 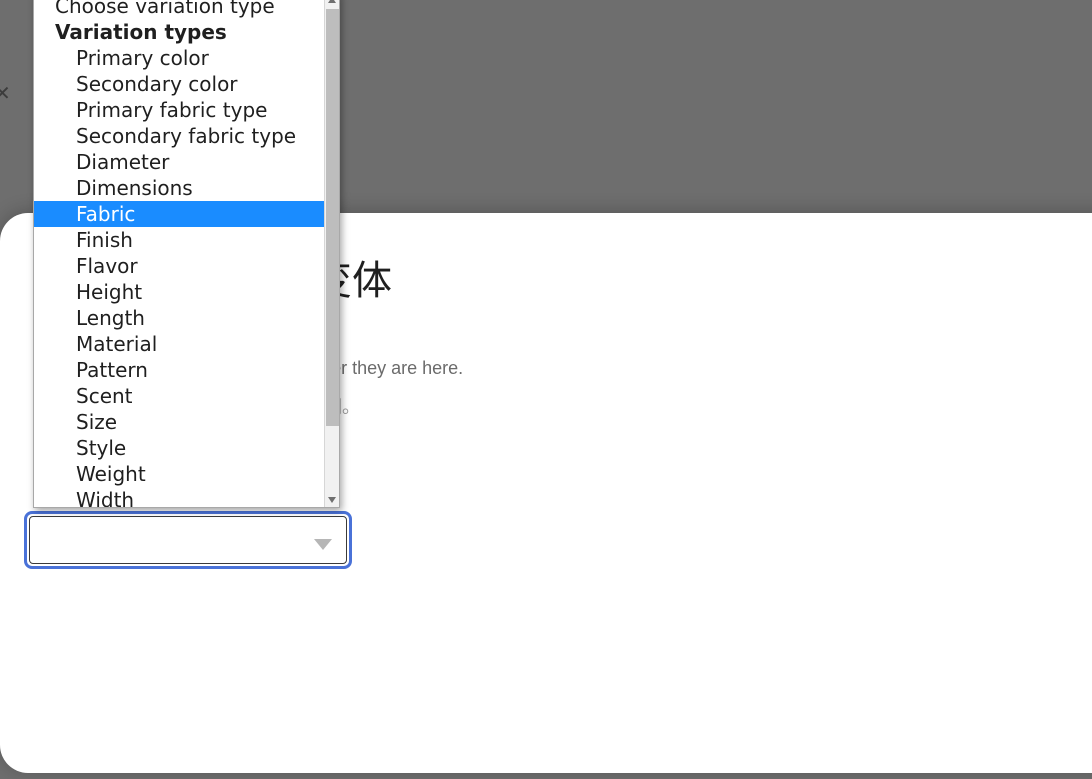 What do you see at coordinates (332, 217) in the screenshot?
I see `scrollbar-thumb` at bounding box center [332, 217].